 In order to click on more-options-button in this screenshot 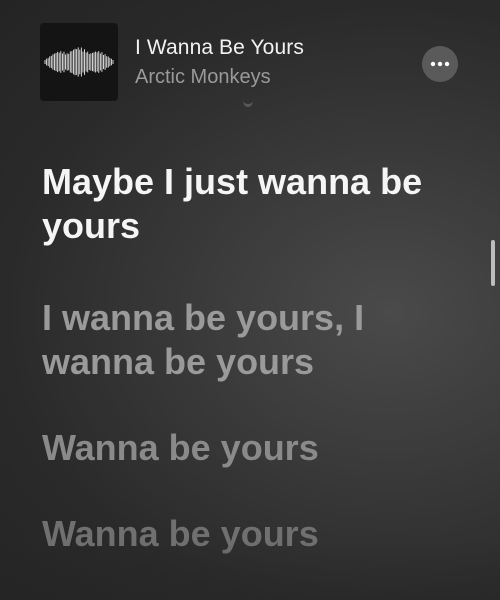, I will do `click(440, 64)`.